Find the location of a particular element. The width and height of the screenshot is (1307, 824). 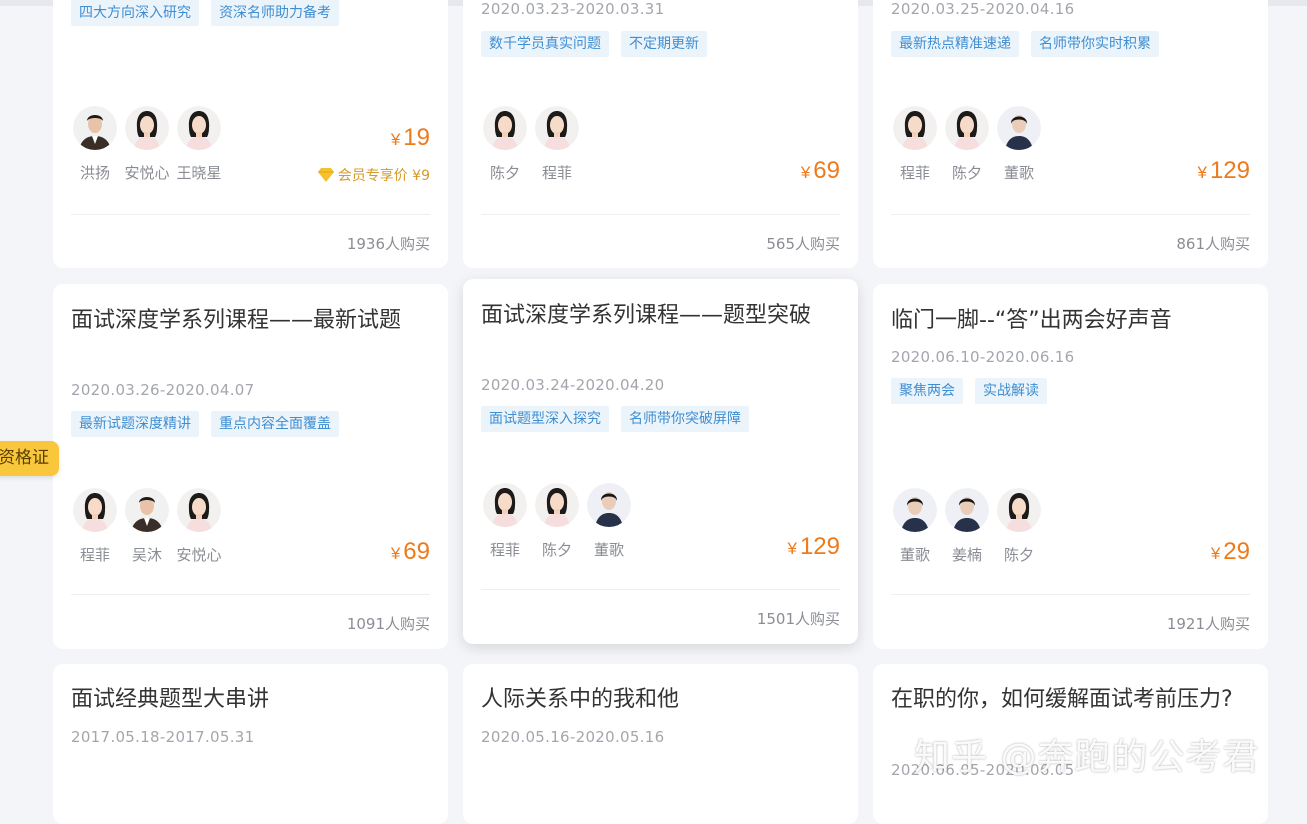

course-tag: 名师带你实时积累 is located at coordinates (1095, 44).